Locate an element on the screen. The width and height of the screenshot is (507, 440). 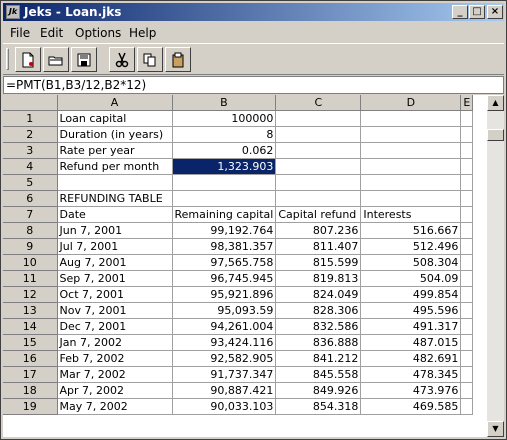
menu-edit: Edit is located at coordinates (51, 33).